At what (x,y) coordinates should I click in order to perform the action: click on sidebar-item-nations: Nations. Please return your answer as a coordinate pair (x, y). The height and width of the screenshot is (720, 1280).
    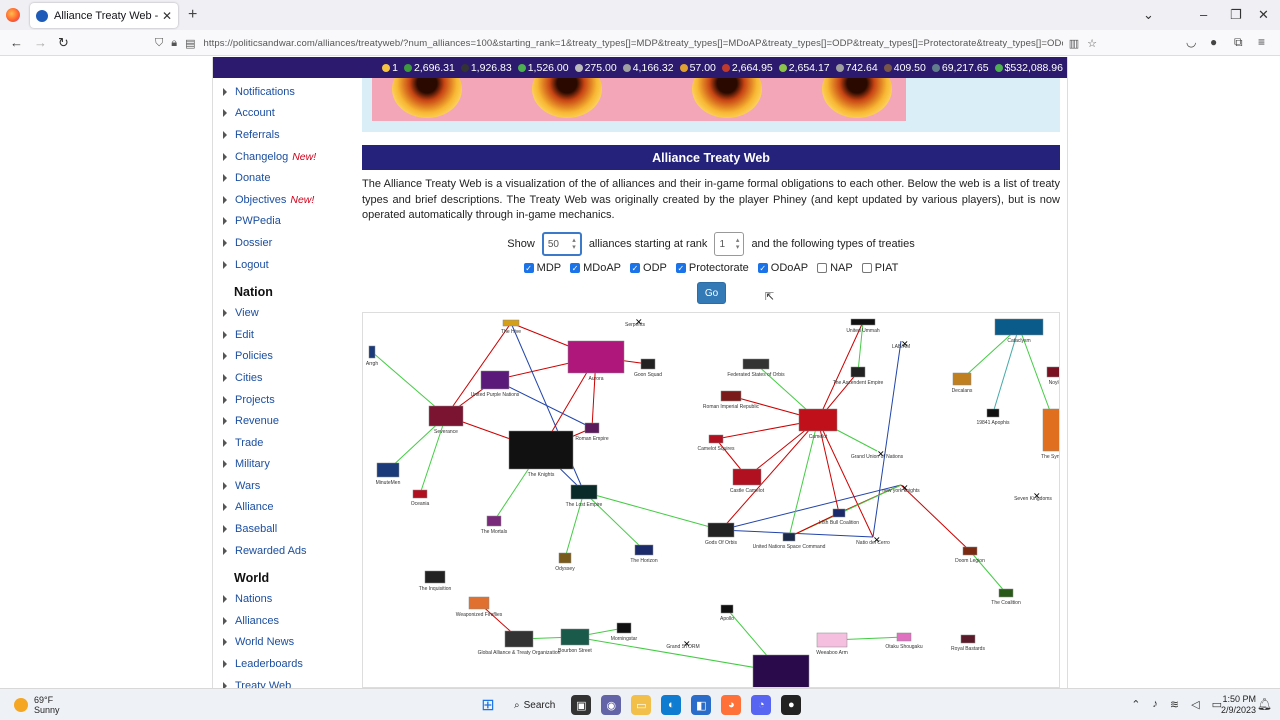
    Looking at the image, I should click on (285, 599).